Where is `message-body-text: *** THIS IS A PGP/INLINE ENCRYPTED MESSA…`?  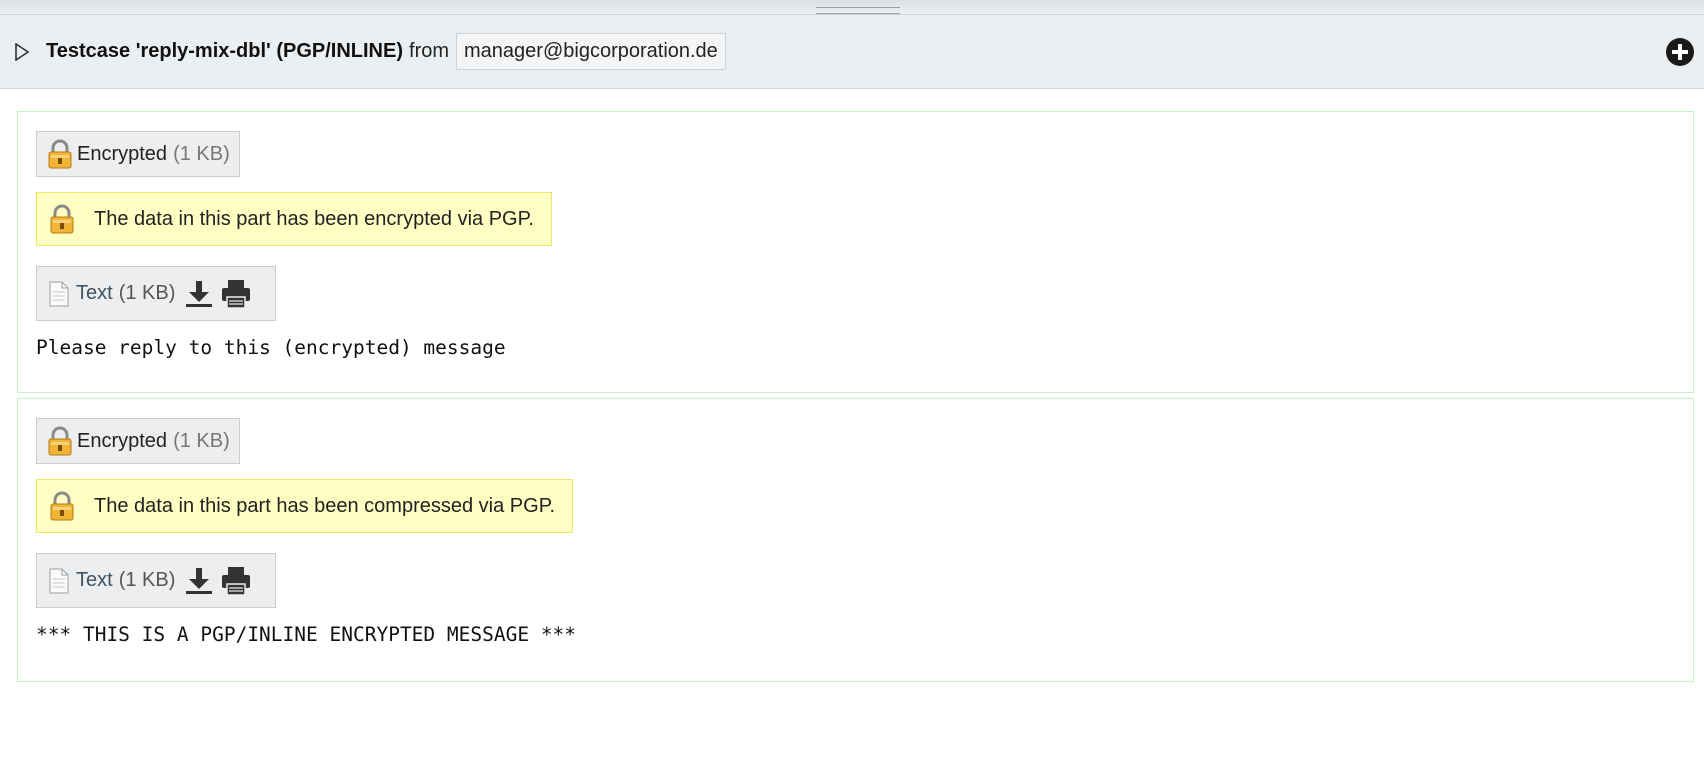 message-body-text: *** THIS IS A PGP/INLINE ENCRYPTED MESSA… is located at coordinates (306, 634).